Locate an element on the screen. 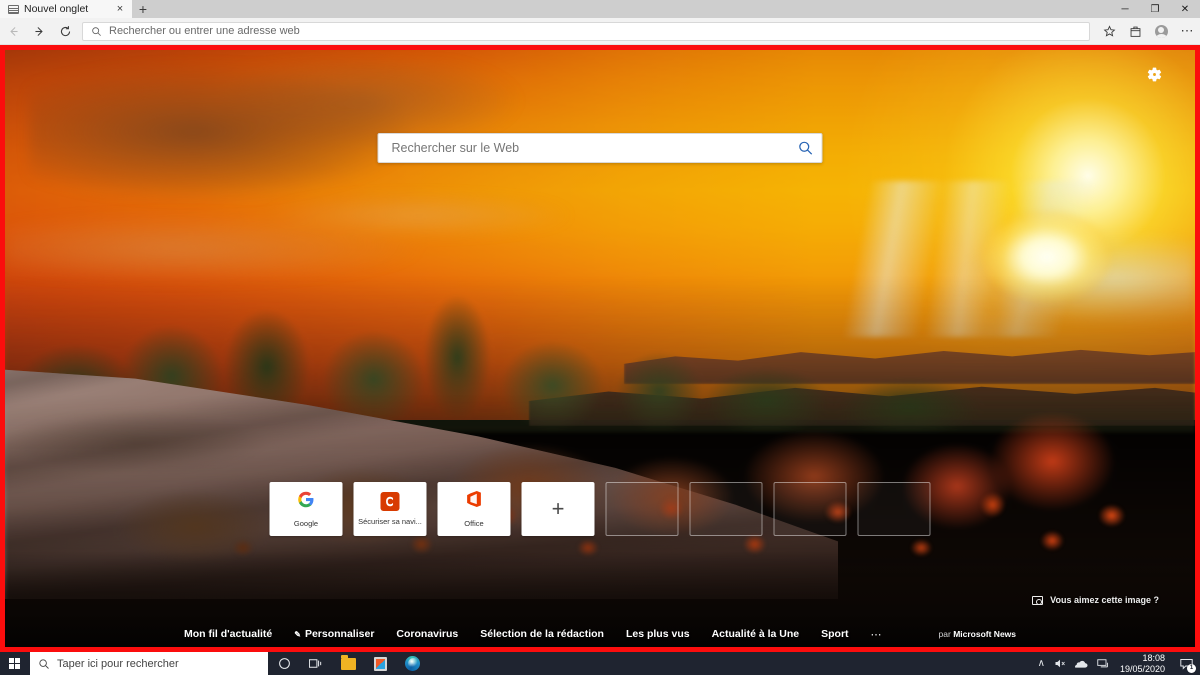 This screenshot has width=1200, height=675. page-icon is located at coordinates (13, 9).